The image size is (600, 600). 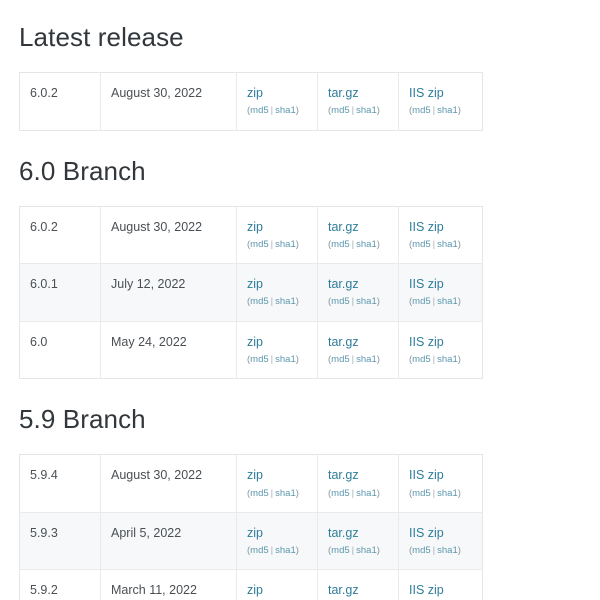 I want to click on section-heading: Latest release, so click(x=101, y=37).